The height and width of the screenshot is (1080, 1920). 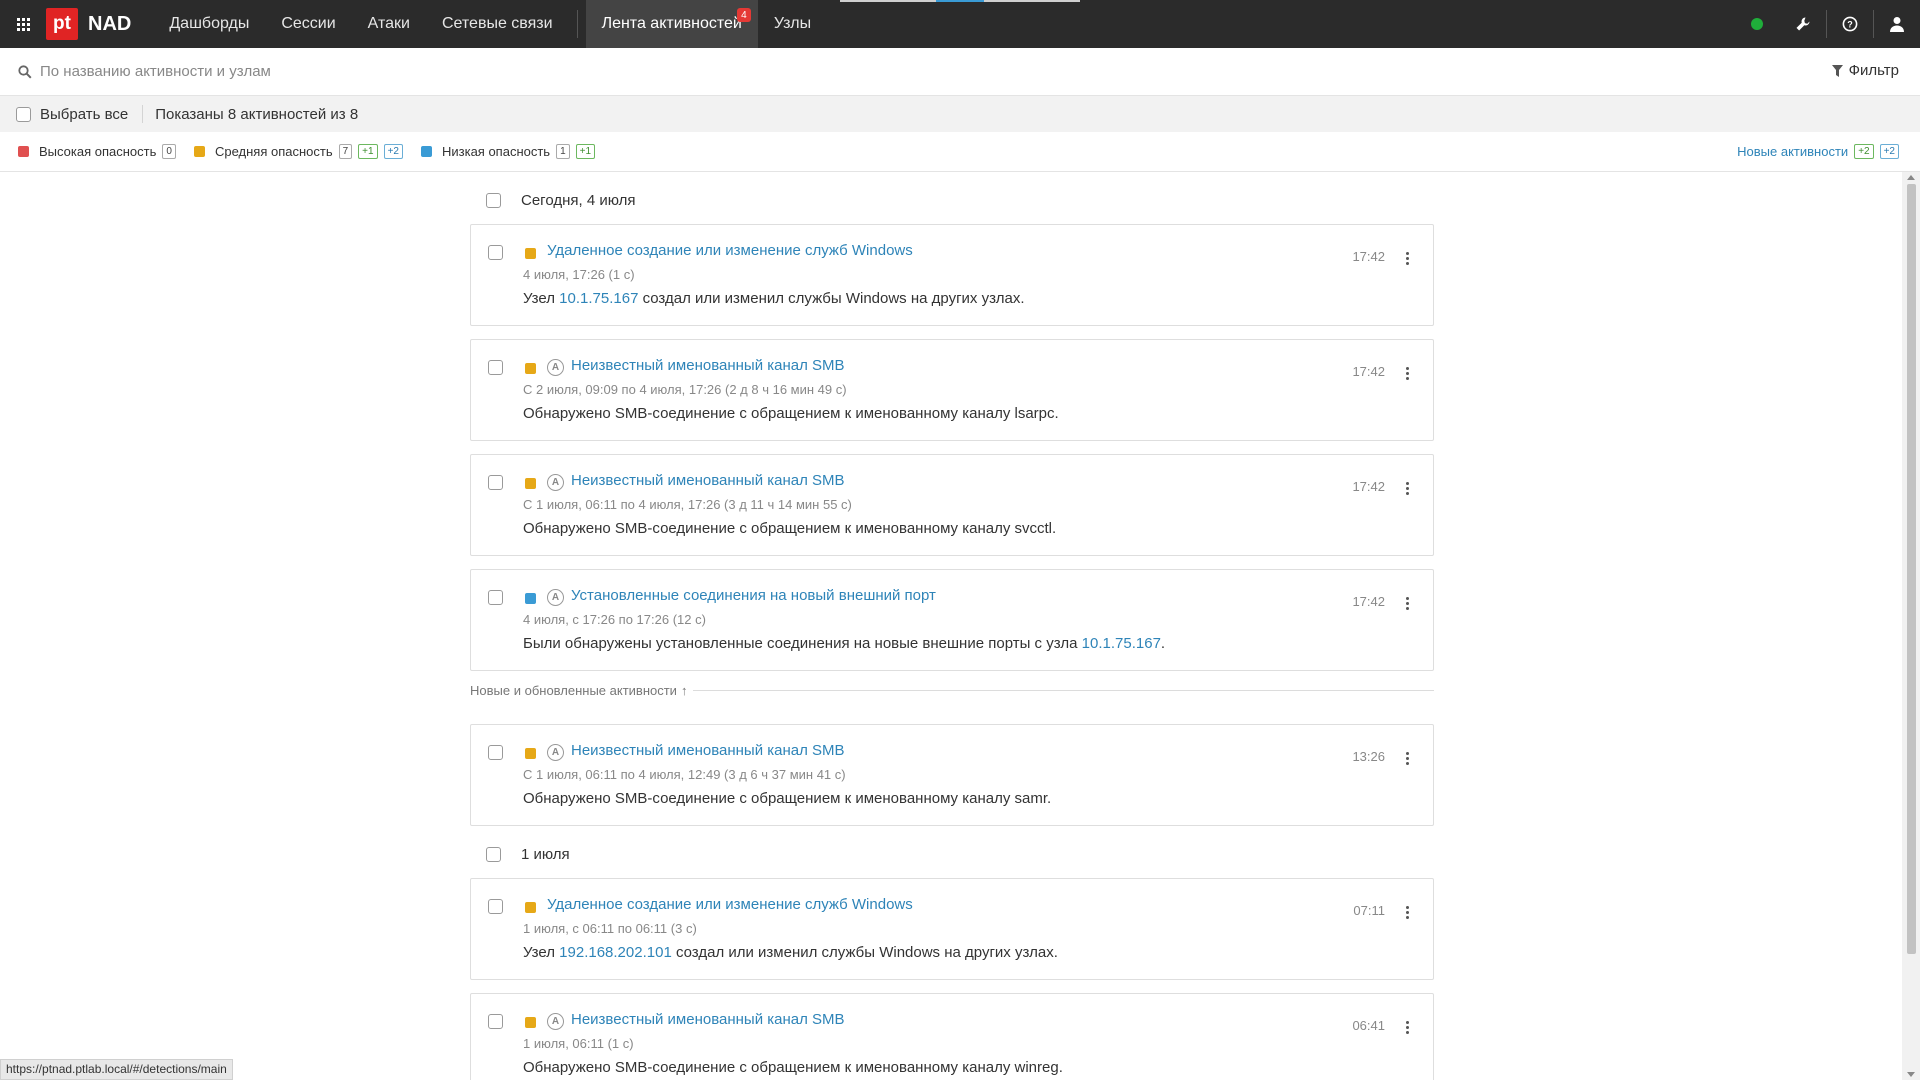 I want to click on day-group-header: 1 июля, so click(x=528, y=854).